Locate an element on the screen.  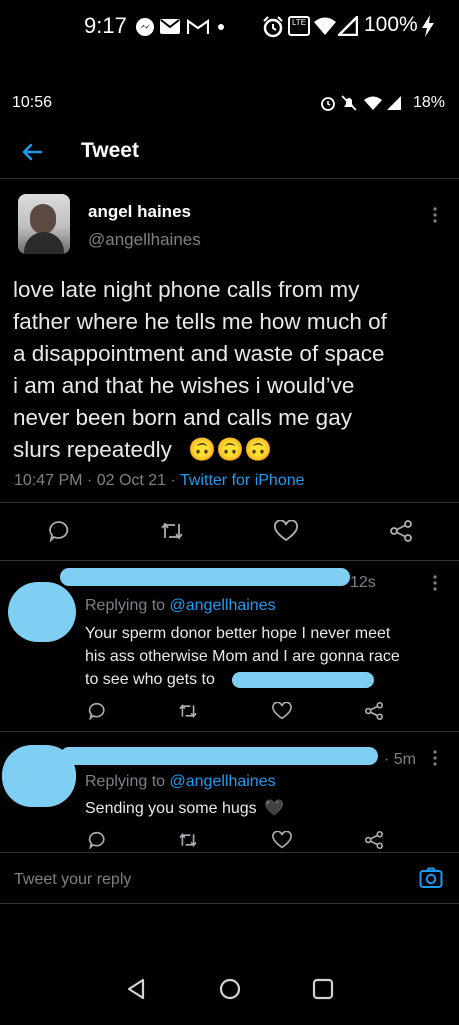
tweet-source-link: Twitter for iPhone is located at coordinates (242, 480).